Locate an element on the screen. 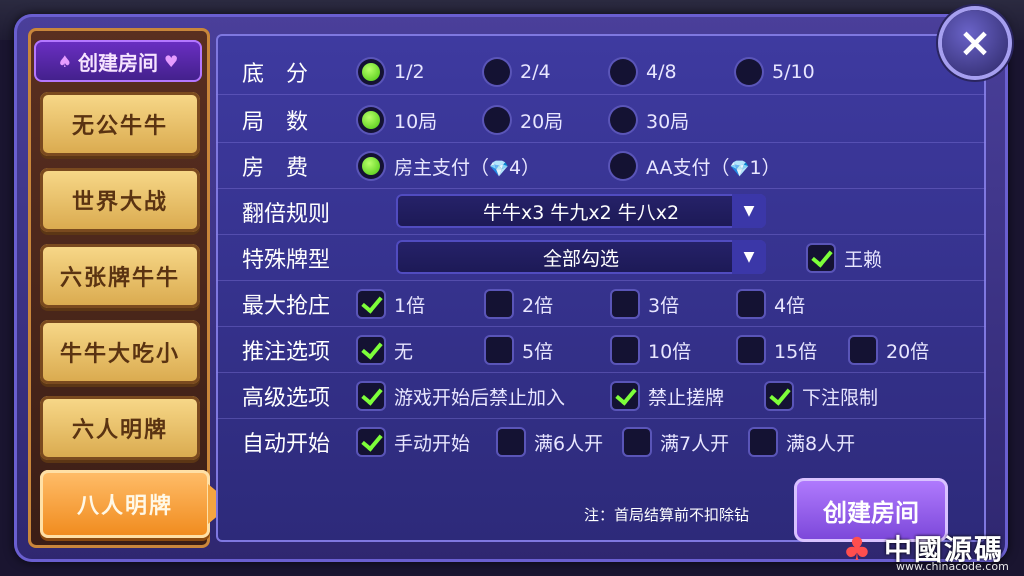 This screenshot has height=576, width=1024. tab-eight-player-open: 八人明牌 is located at coordinates (136, 504).